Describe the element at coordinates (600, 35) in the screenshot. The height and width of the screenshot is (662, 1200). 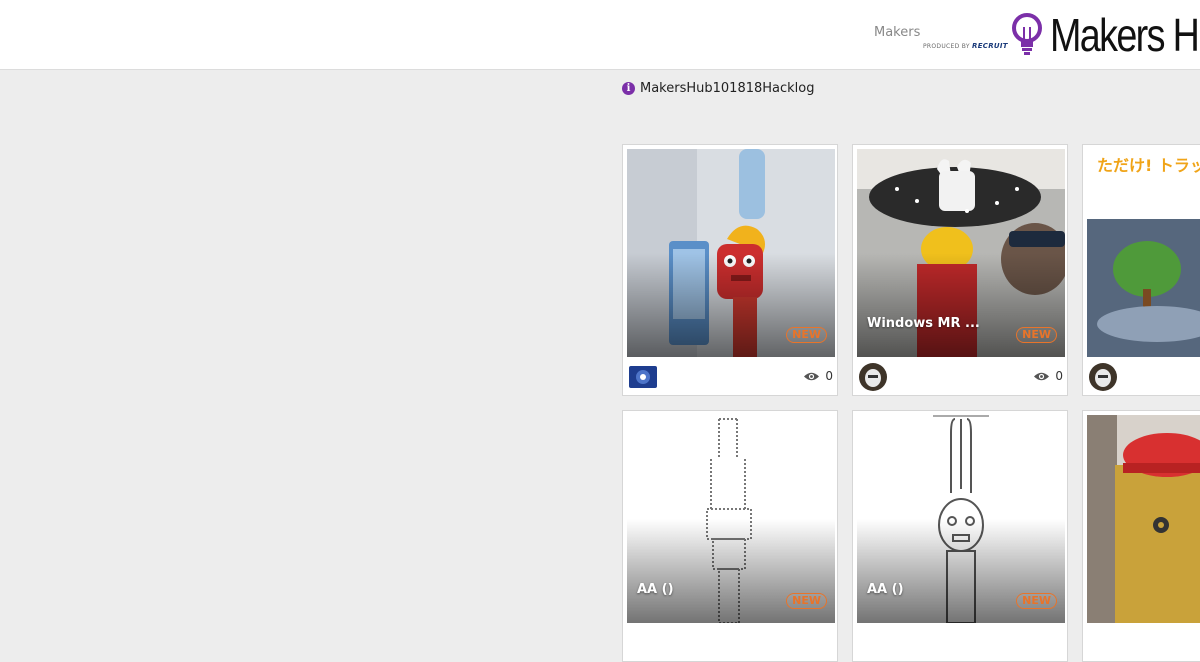
I see `top-header: Makers PRODUCED BY RECRUIT Makers H` at that location.